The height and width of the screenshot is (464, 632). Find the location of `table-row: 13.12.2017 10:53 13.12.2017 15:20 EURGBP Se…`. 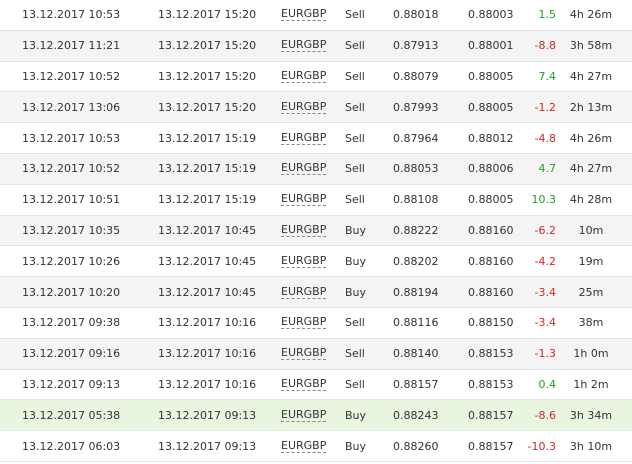

table-row: 13.12.2017 10:53 13.12.2017 15:20 EURGBP Se… is located at coordinates (316, 15).